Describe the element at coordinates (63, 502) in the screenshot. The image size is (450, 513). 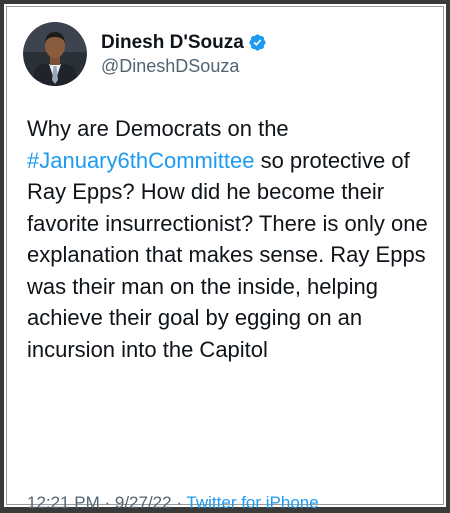
I see `tweet-time: 12:21 PM` at that location.